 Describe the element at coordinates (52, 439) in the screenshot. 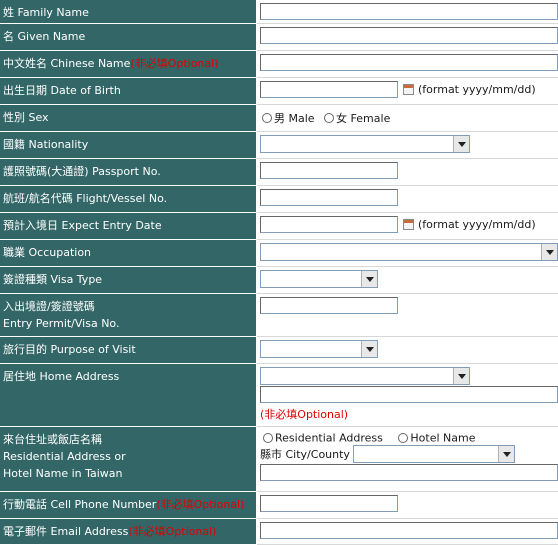

I see `taiwan-address-label-zh: 來台住址或飯店名稱` at that location.